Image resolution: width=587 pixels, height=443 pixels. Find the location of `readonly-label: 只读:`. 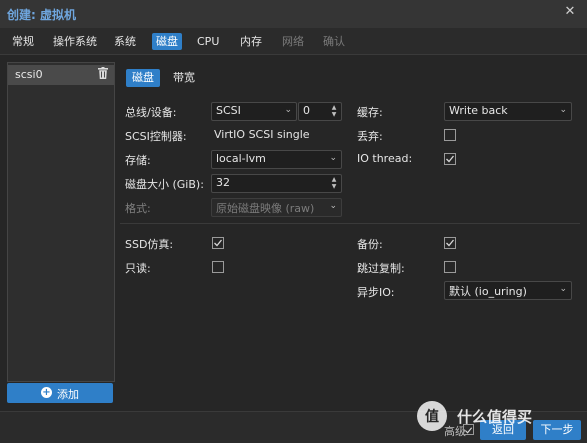

readonly-label: 只读: is located at coordinates (138, 268).